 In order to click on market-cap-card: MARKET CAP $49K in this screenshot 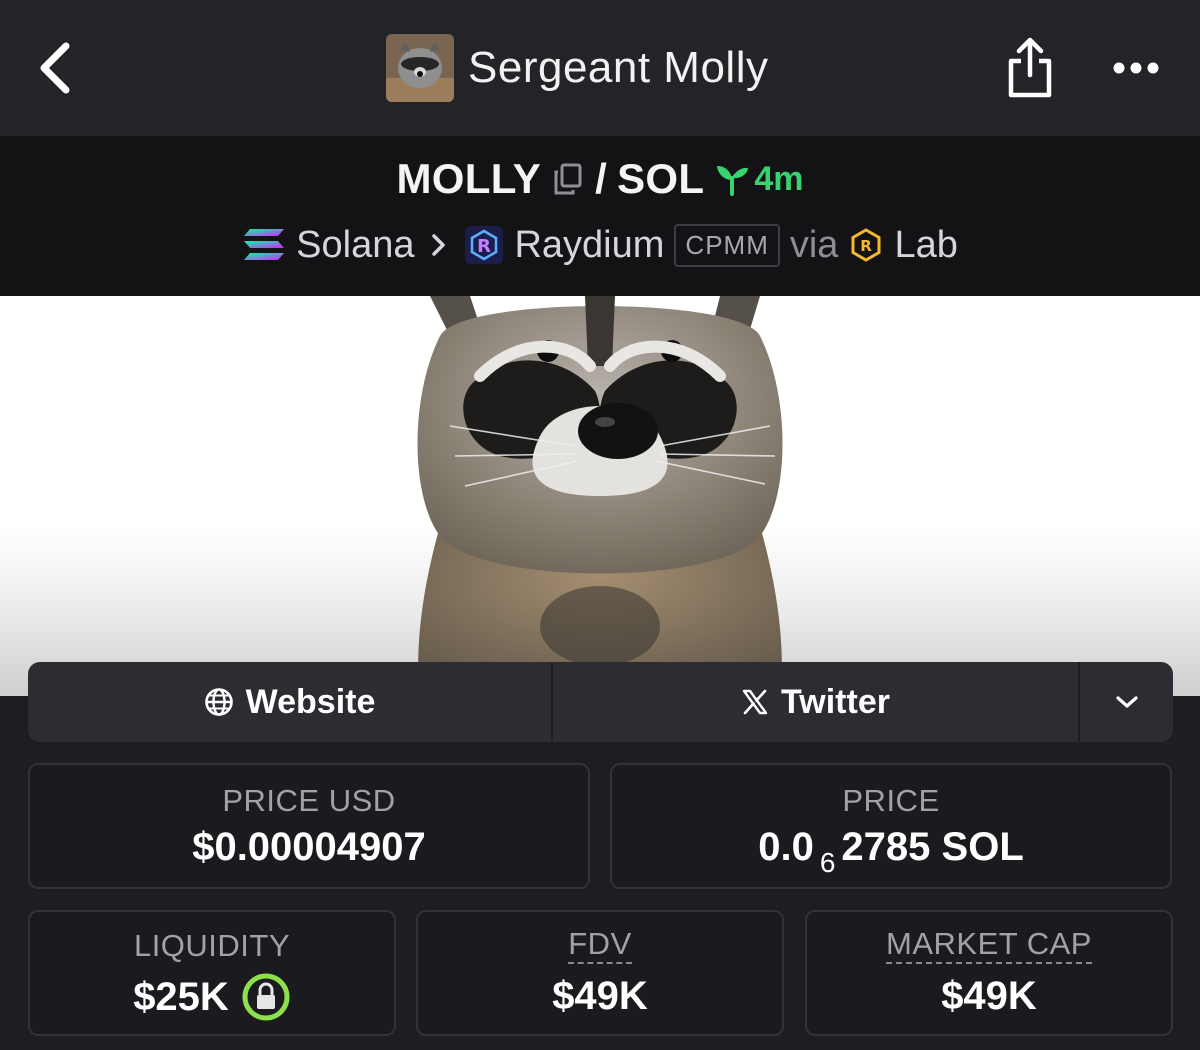, I will do `click(989, 973)`.